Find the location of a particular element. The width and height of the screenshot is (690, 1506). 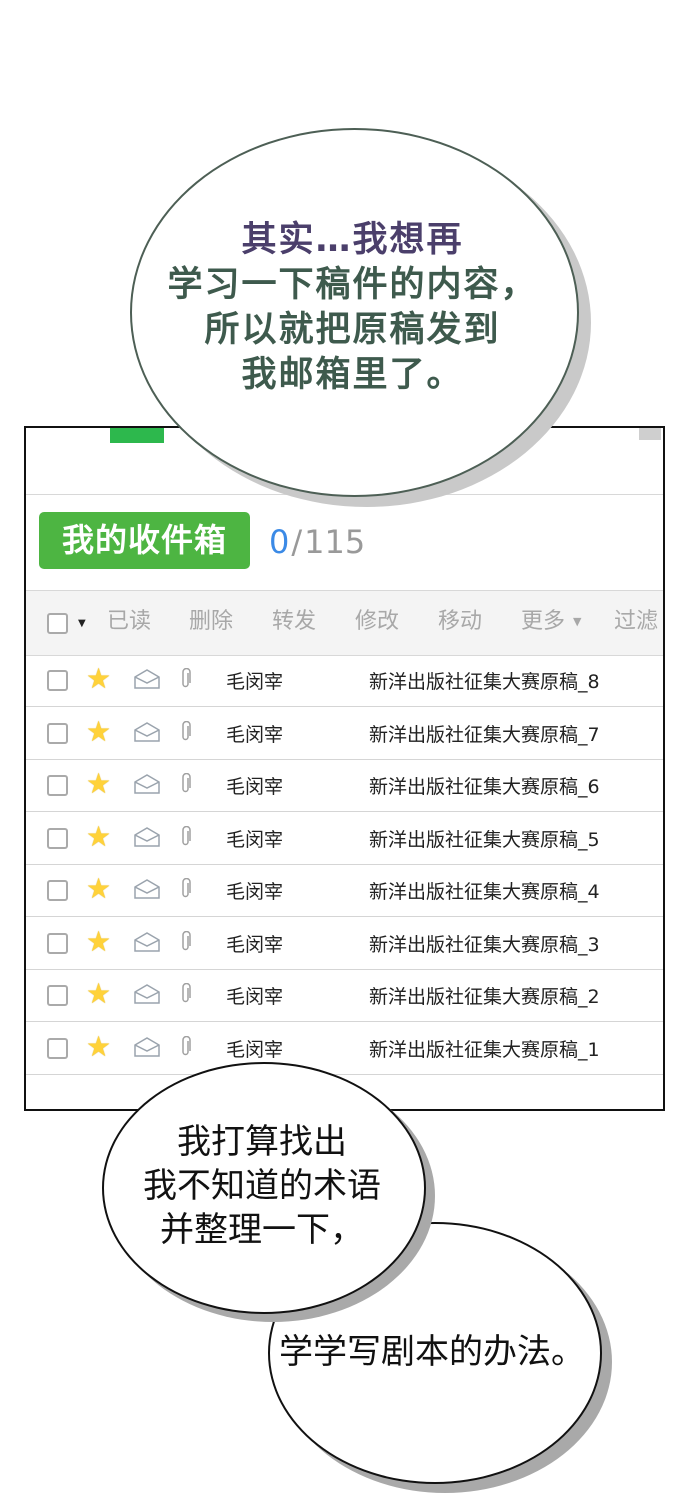

table-row: ★ 毛闵宰 新洋出版社征集大赛原稿_1 is located at coordinates (344, 1048).